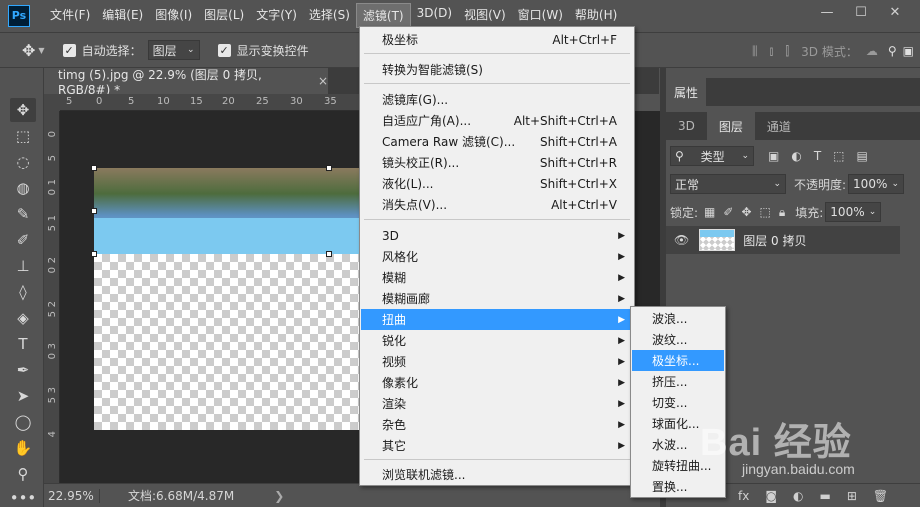  What do you see at coordinates (796, 156) in the screenshot?
I see `filter-adjustment-icon: ◐` at bounding box center [796, 156].